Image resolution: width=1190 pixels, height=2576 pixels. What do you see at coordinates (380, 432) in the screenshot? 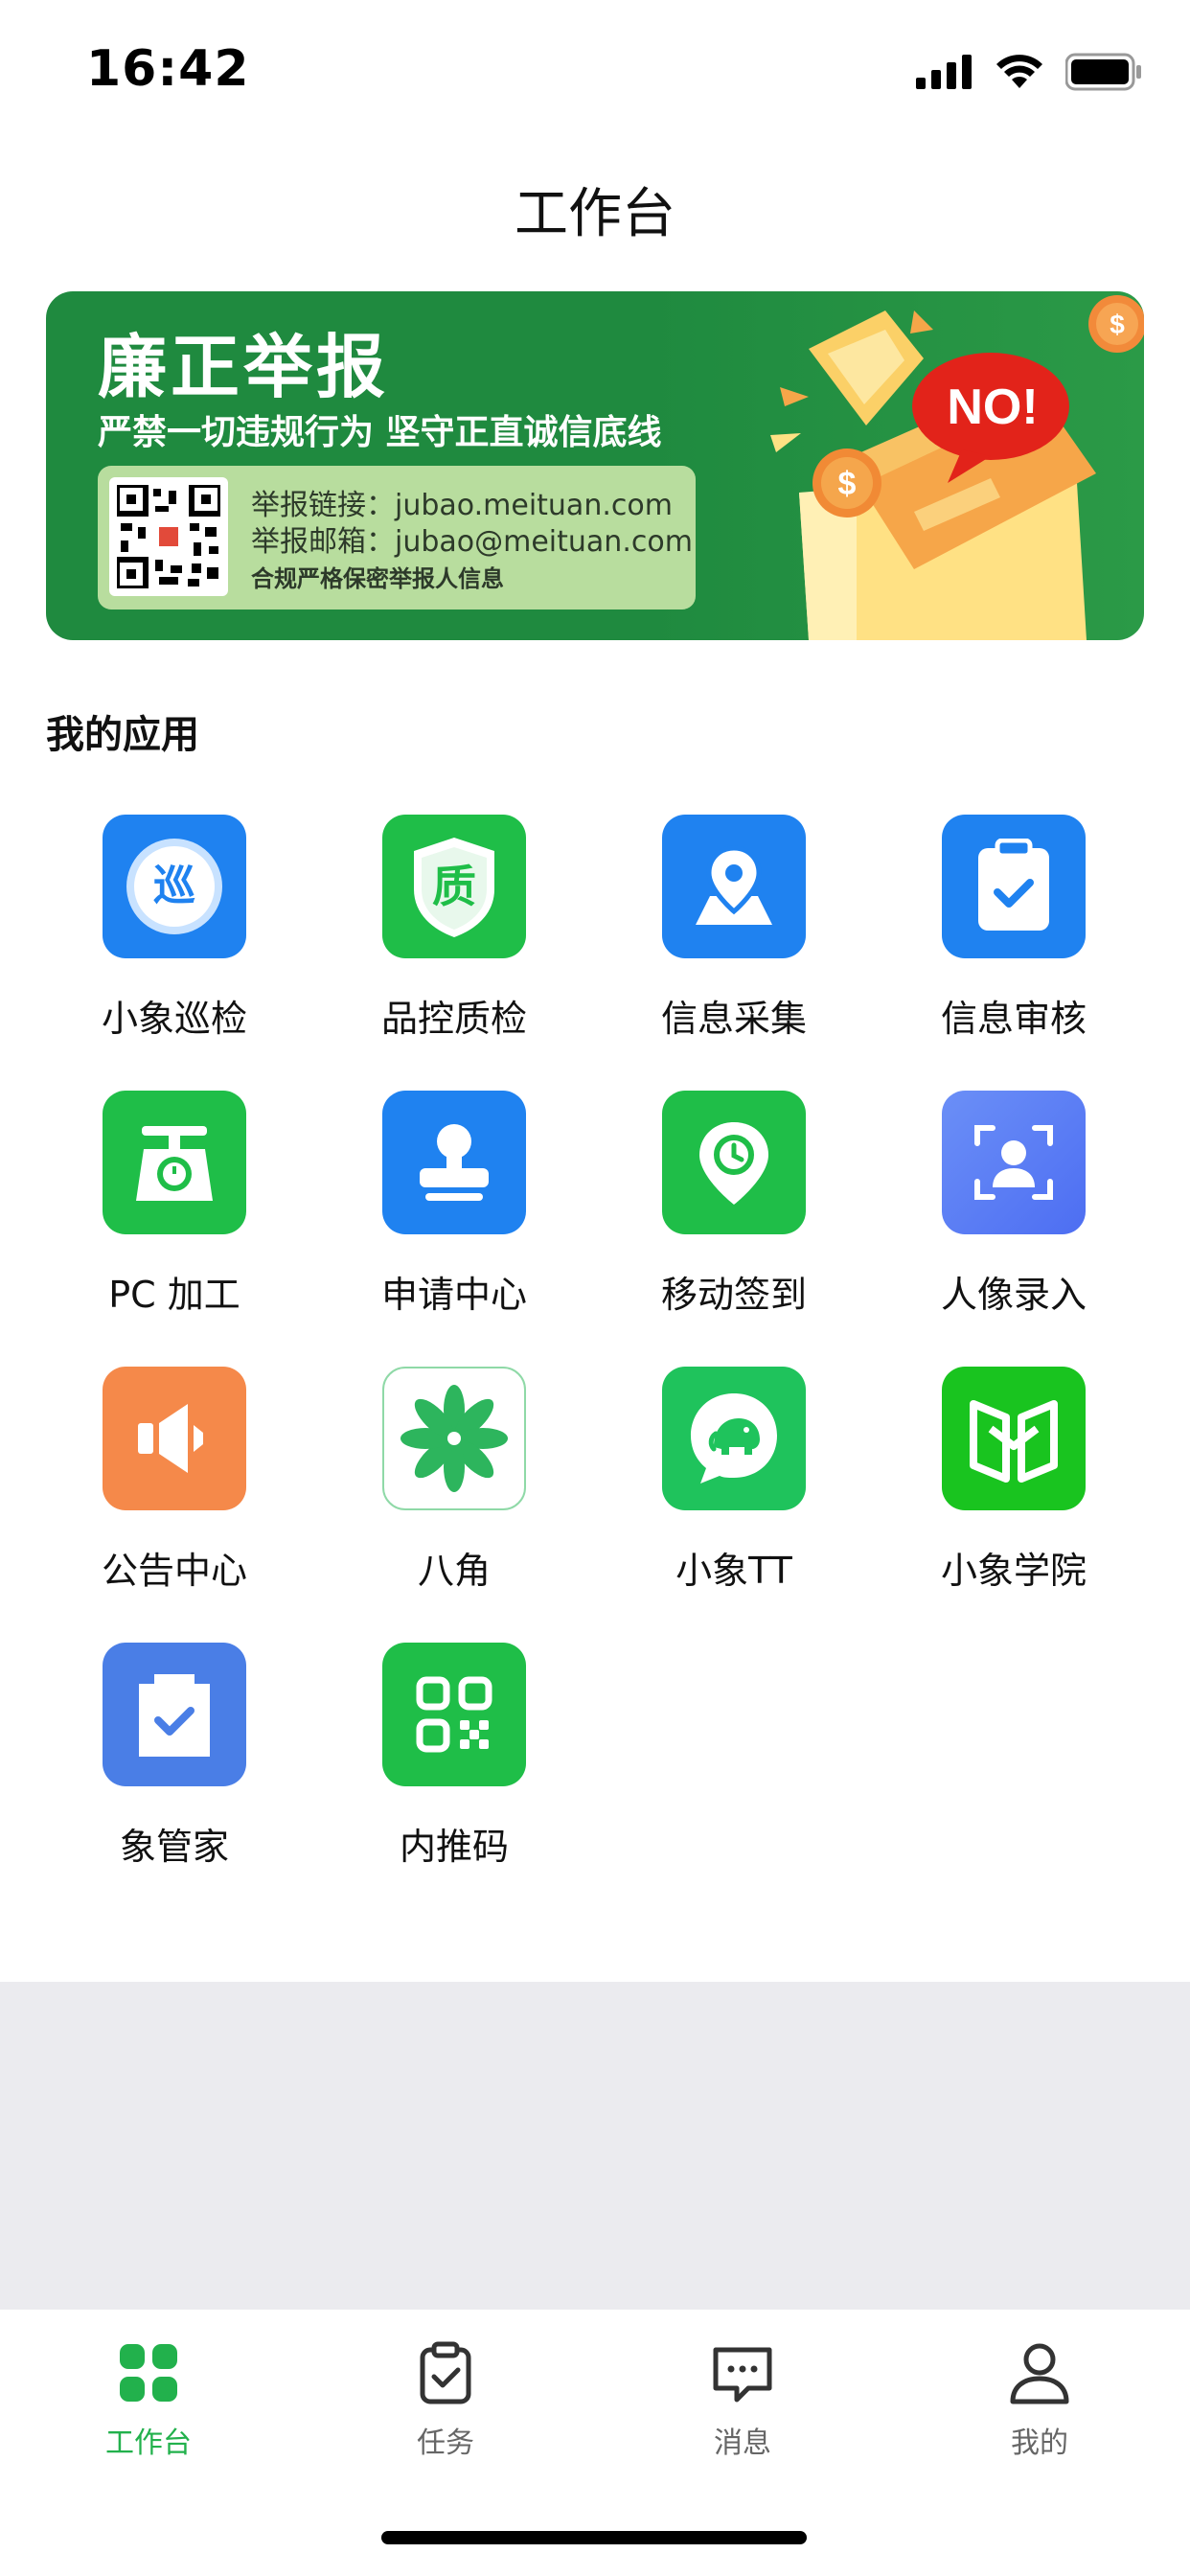
I see `banner-slogan: 严禁一切违规行为 坚守正直诚信底线` at bounding box center [380, 432].